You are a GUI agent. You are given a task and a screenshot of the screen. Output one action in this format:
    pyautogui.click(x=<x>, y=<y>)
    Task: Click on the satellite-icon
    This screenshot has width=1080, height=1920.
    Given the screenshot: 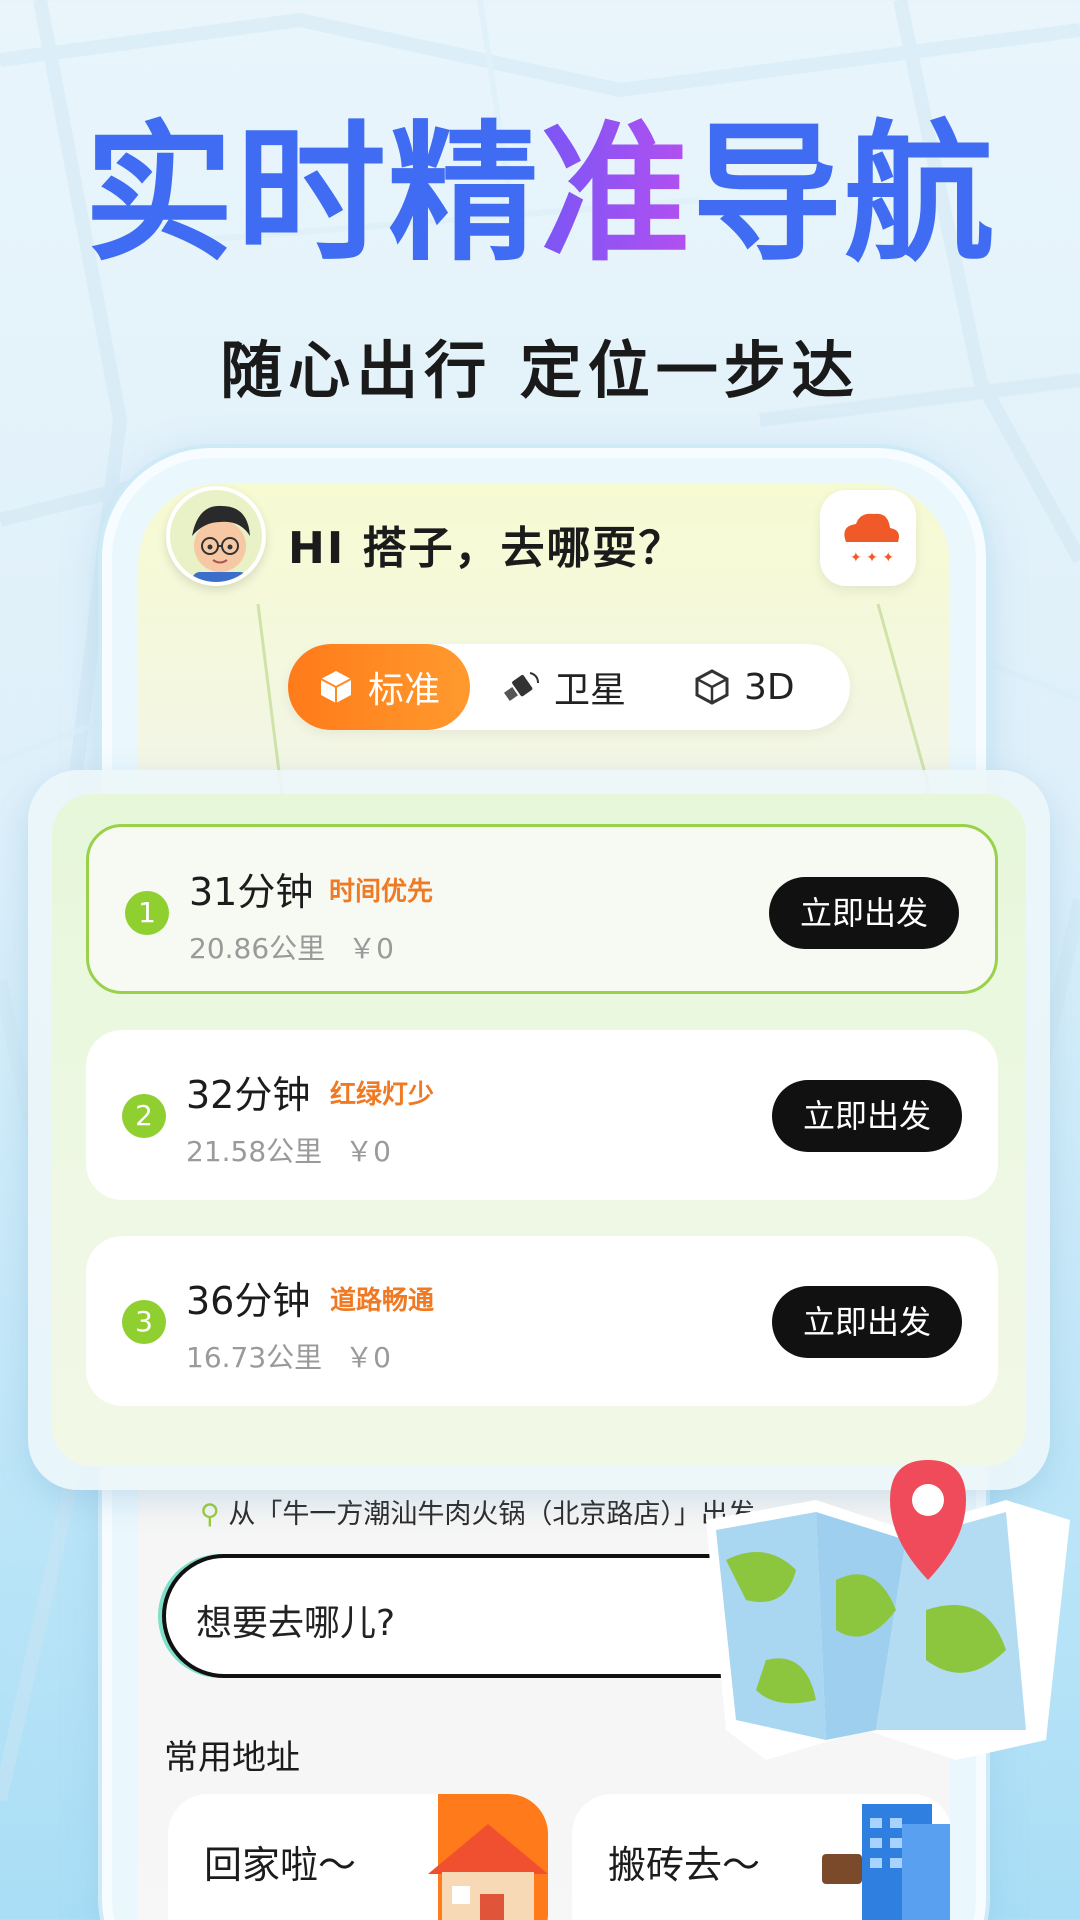 What is the action you would take?
    pyautogui.click(x=522, y=687)
    